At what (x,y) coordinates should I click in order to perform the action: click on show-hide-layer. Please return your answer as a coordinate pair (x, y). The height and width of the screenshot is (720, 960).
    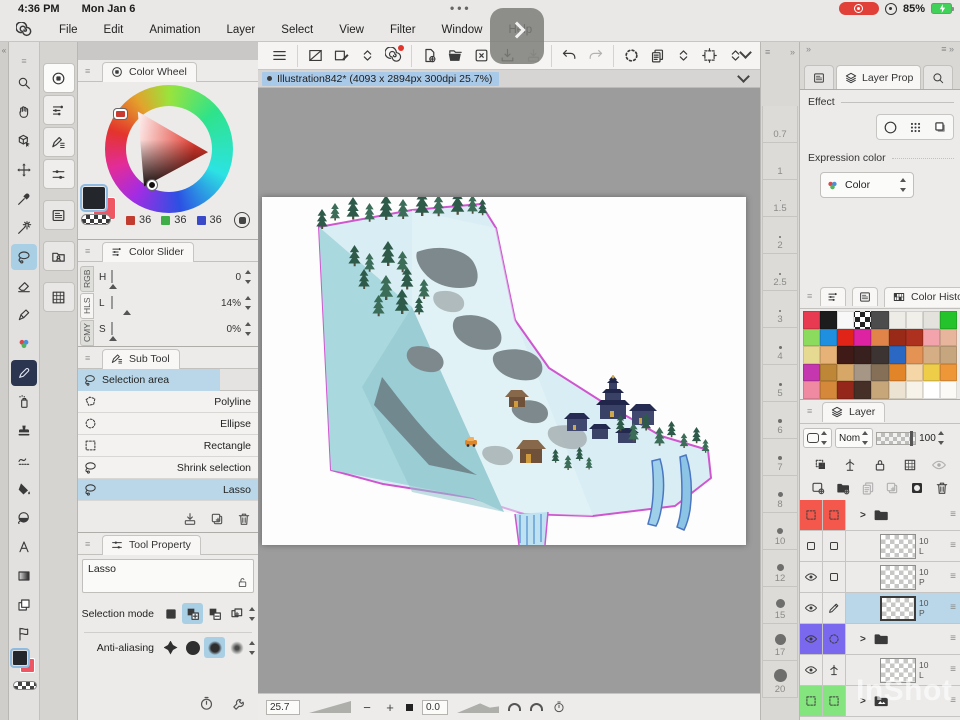
    Looking at the image, I should click on (939, 465).